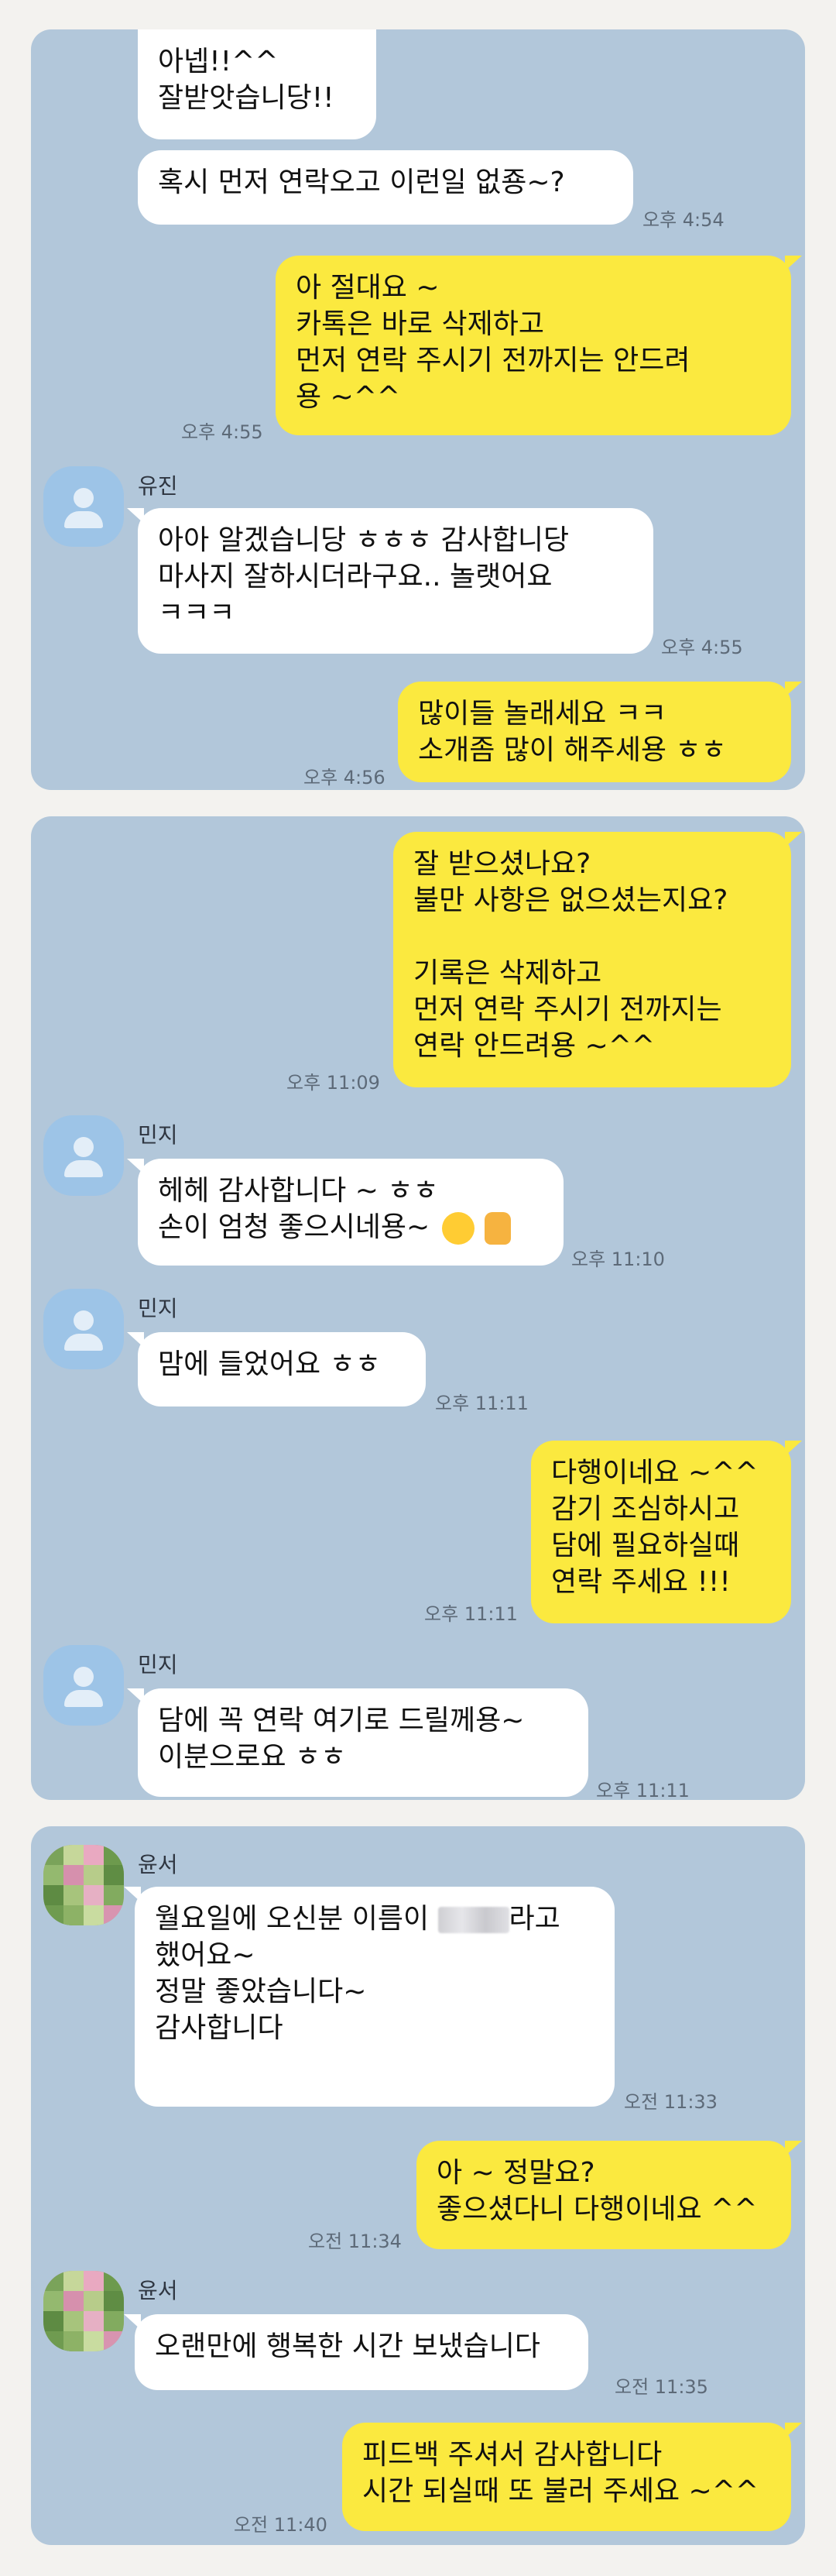  I want to click on received-message: 오랜만에 행복한 시간 보냈습니다, so click(356, 2352).